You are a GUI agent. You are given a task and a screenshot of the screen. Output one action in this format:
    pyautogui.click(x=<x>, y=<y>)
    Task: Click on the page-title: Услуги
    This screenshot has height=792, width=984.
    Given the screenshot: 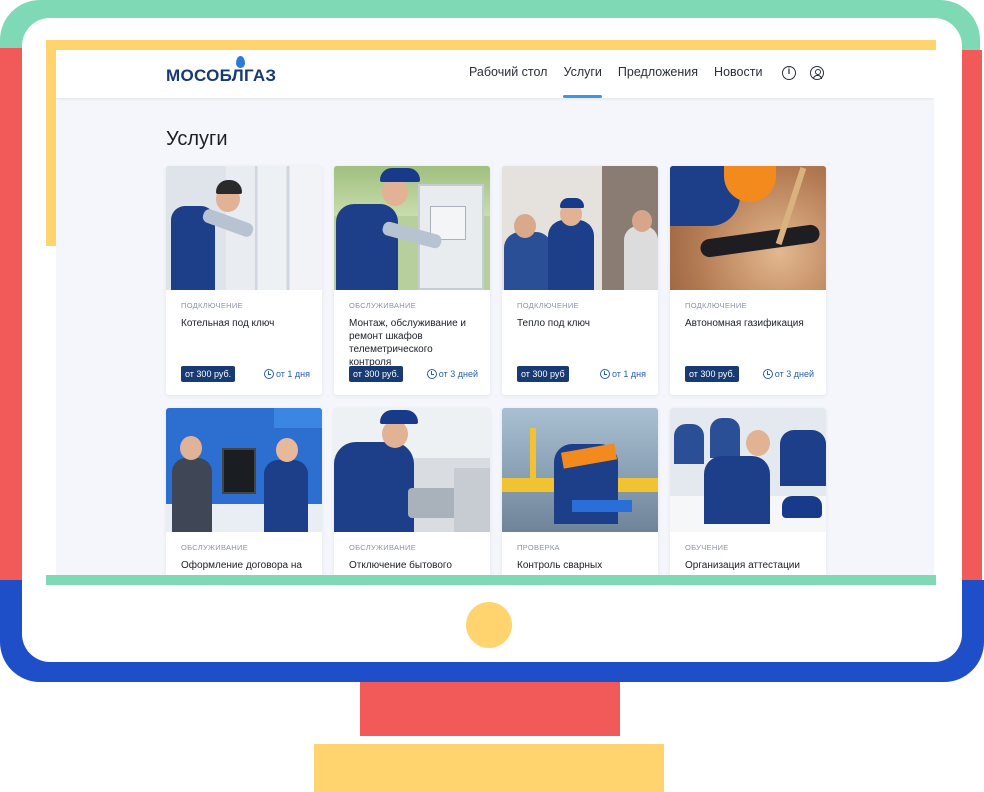 What is the action you would take?
    pyautogui.click(x=197, y=139)
    